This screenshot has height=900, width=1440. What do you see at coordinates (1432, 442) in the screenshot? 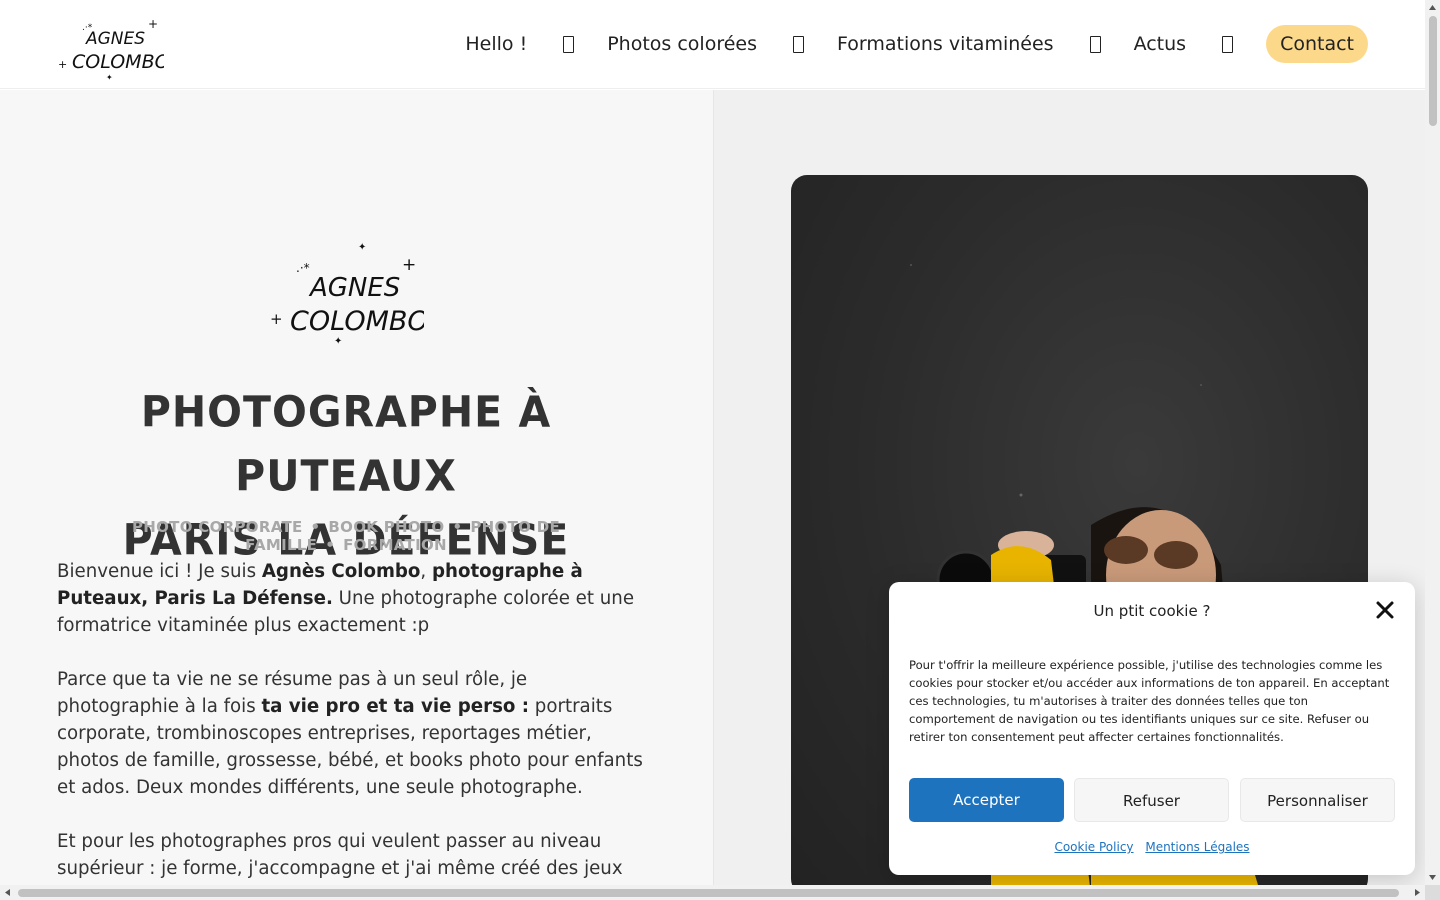
I see `vertical-scrollbar` at bounding box center [1432, 442].